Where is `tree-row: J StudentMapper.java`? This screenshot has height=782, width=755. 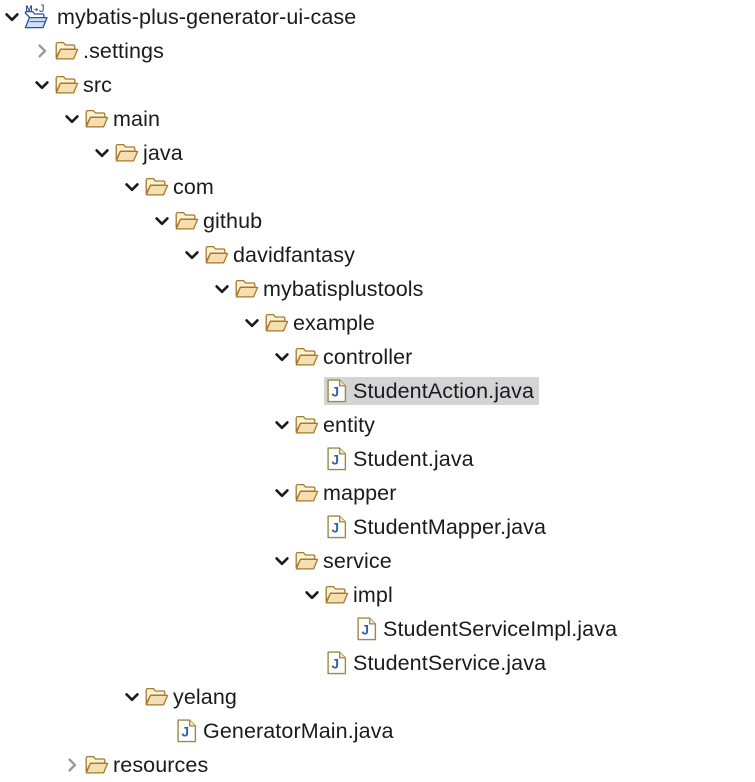
tree-row: J StudentMapper.java is located at coordinates (377, 527).